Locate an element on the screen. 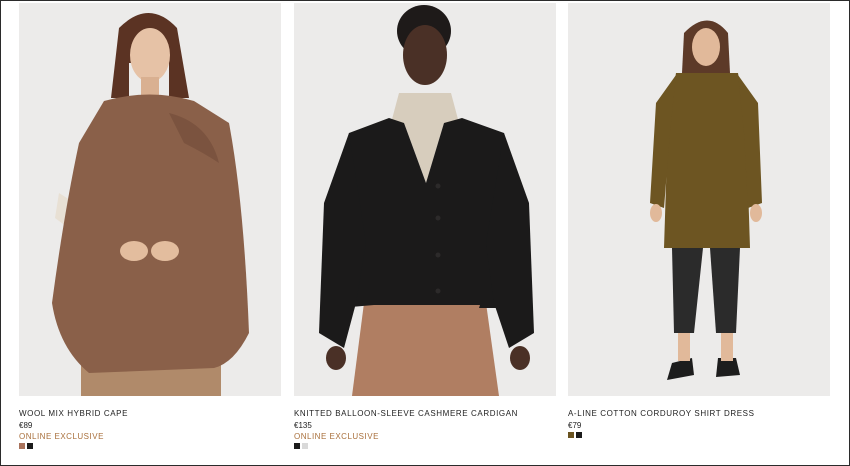 This screenshot has width=850, height=466. color-swatch-olive is located at coordinates (571, 435).